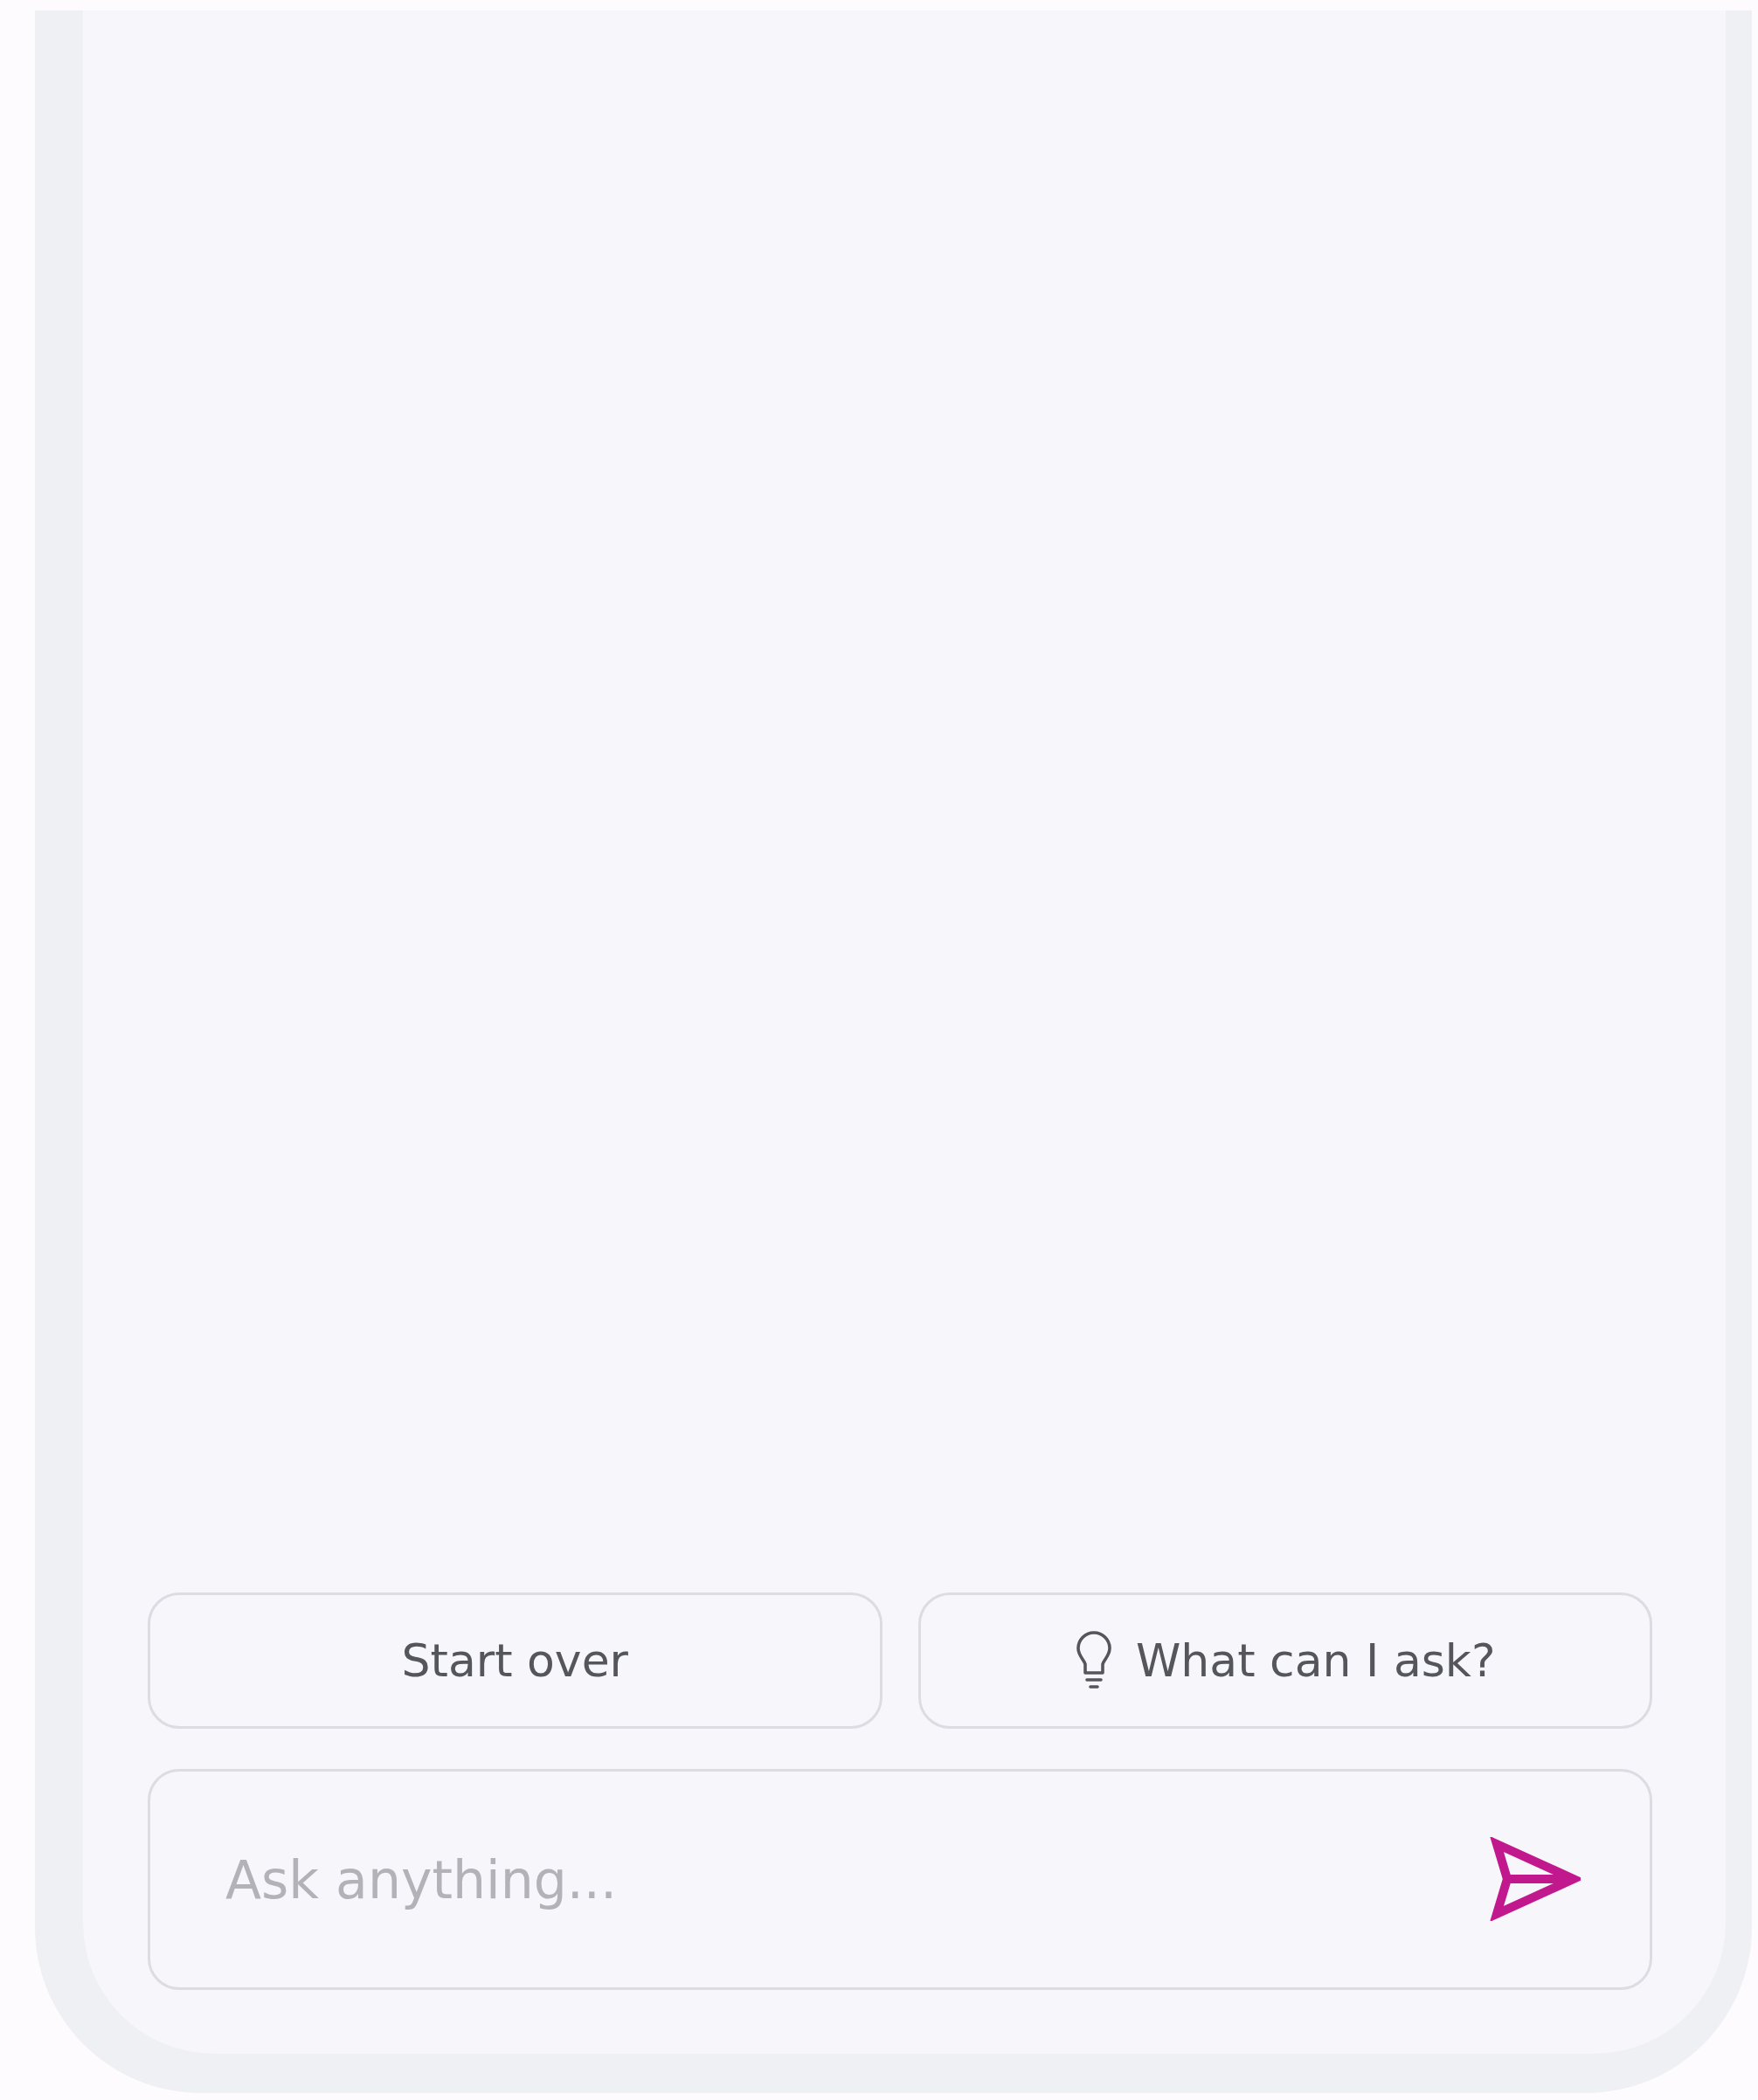 Image resolution: width=1758 pixels, height=2100 pixels. I want to click on help-button: What can I ask?, so click(1285, 1661).